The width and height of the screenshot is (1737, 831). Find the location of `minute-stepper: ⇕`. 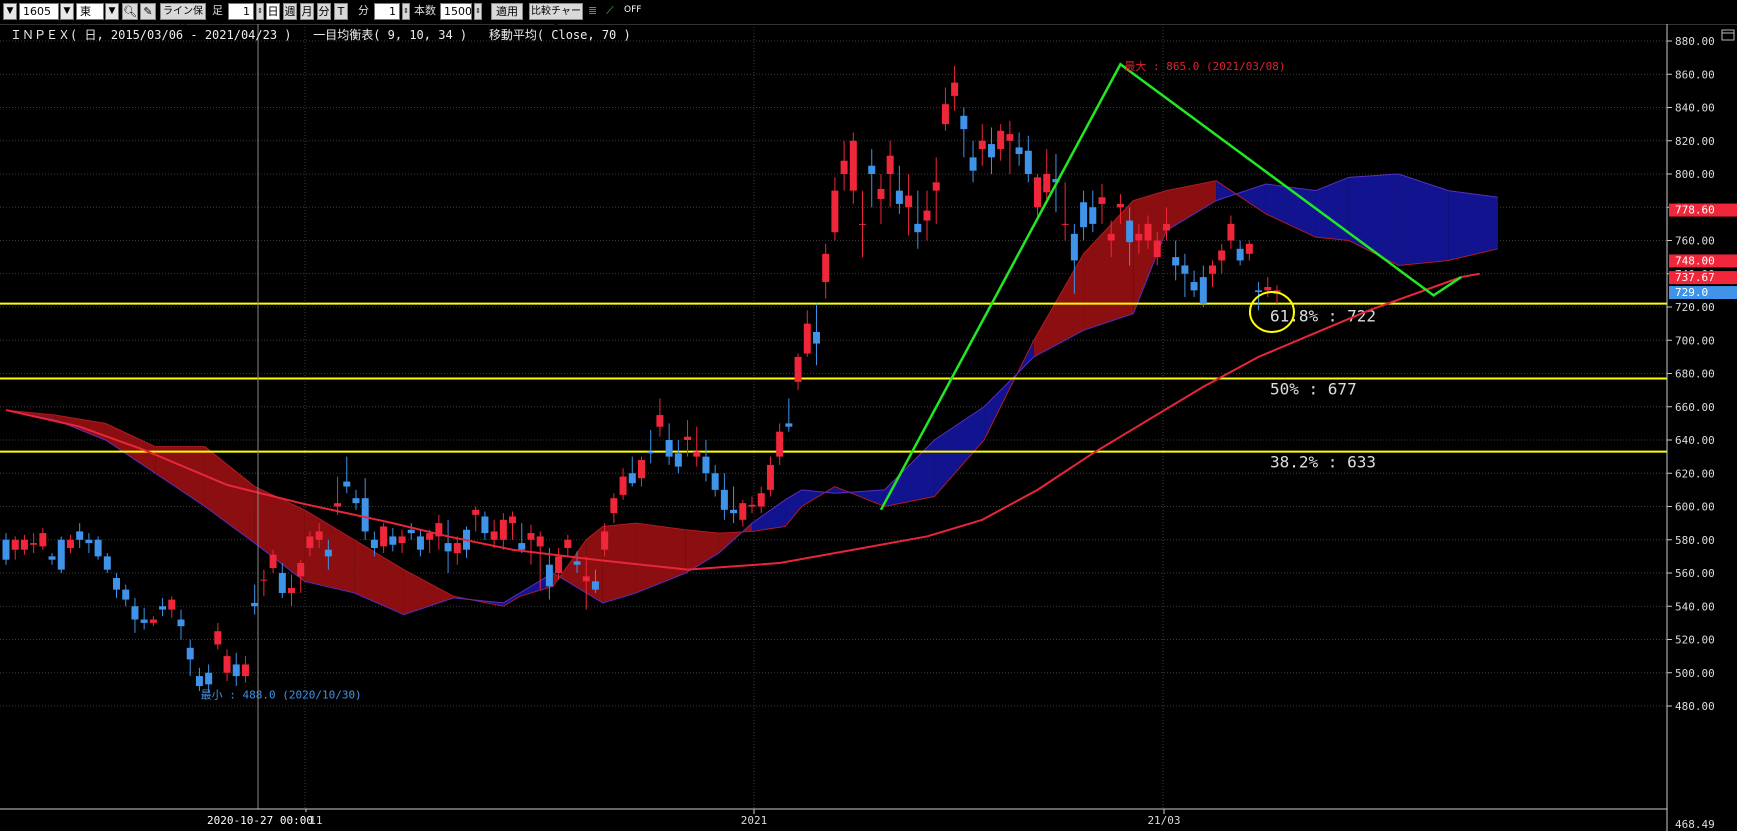

minute-stepper: ⇕ is located at coordinates (406, 11).